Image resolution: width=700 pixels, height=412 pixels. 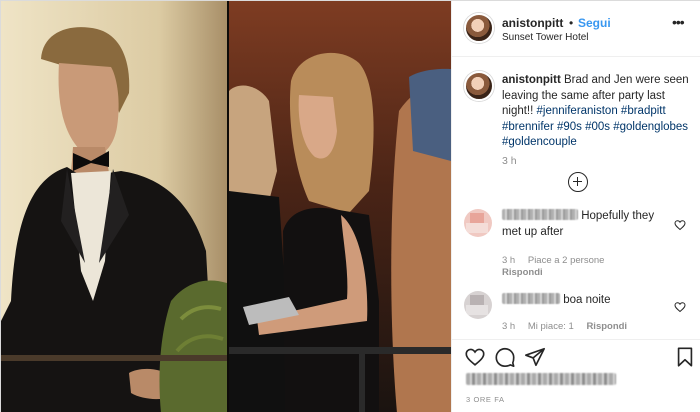 I want to click on comment-text-block: boa noite, so click(x=584, y=301).